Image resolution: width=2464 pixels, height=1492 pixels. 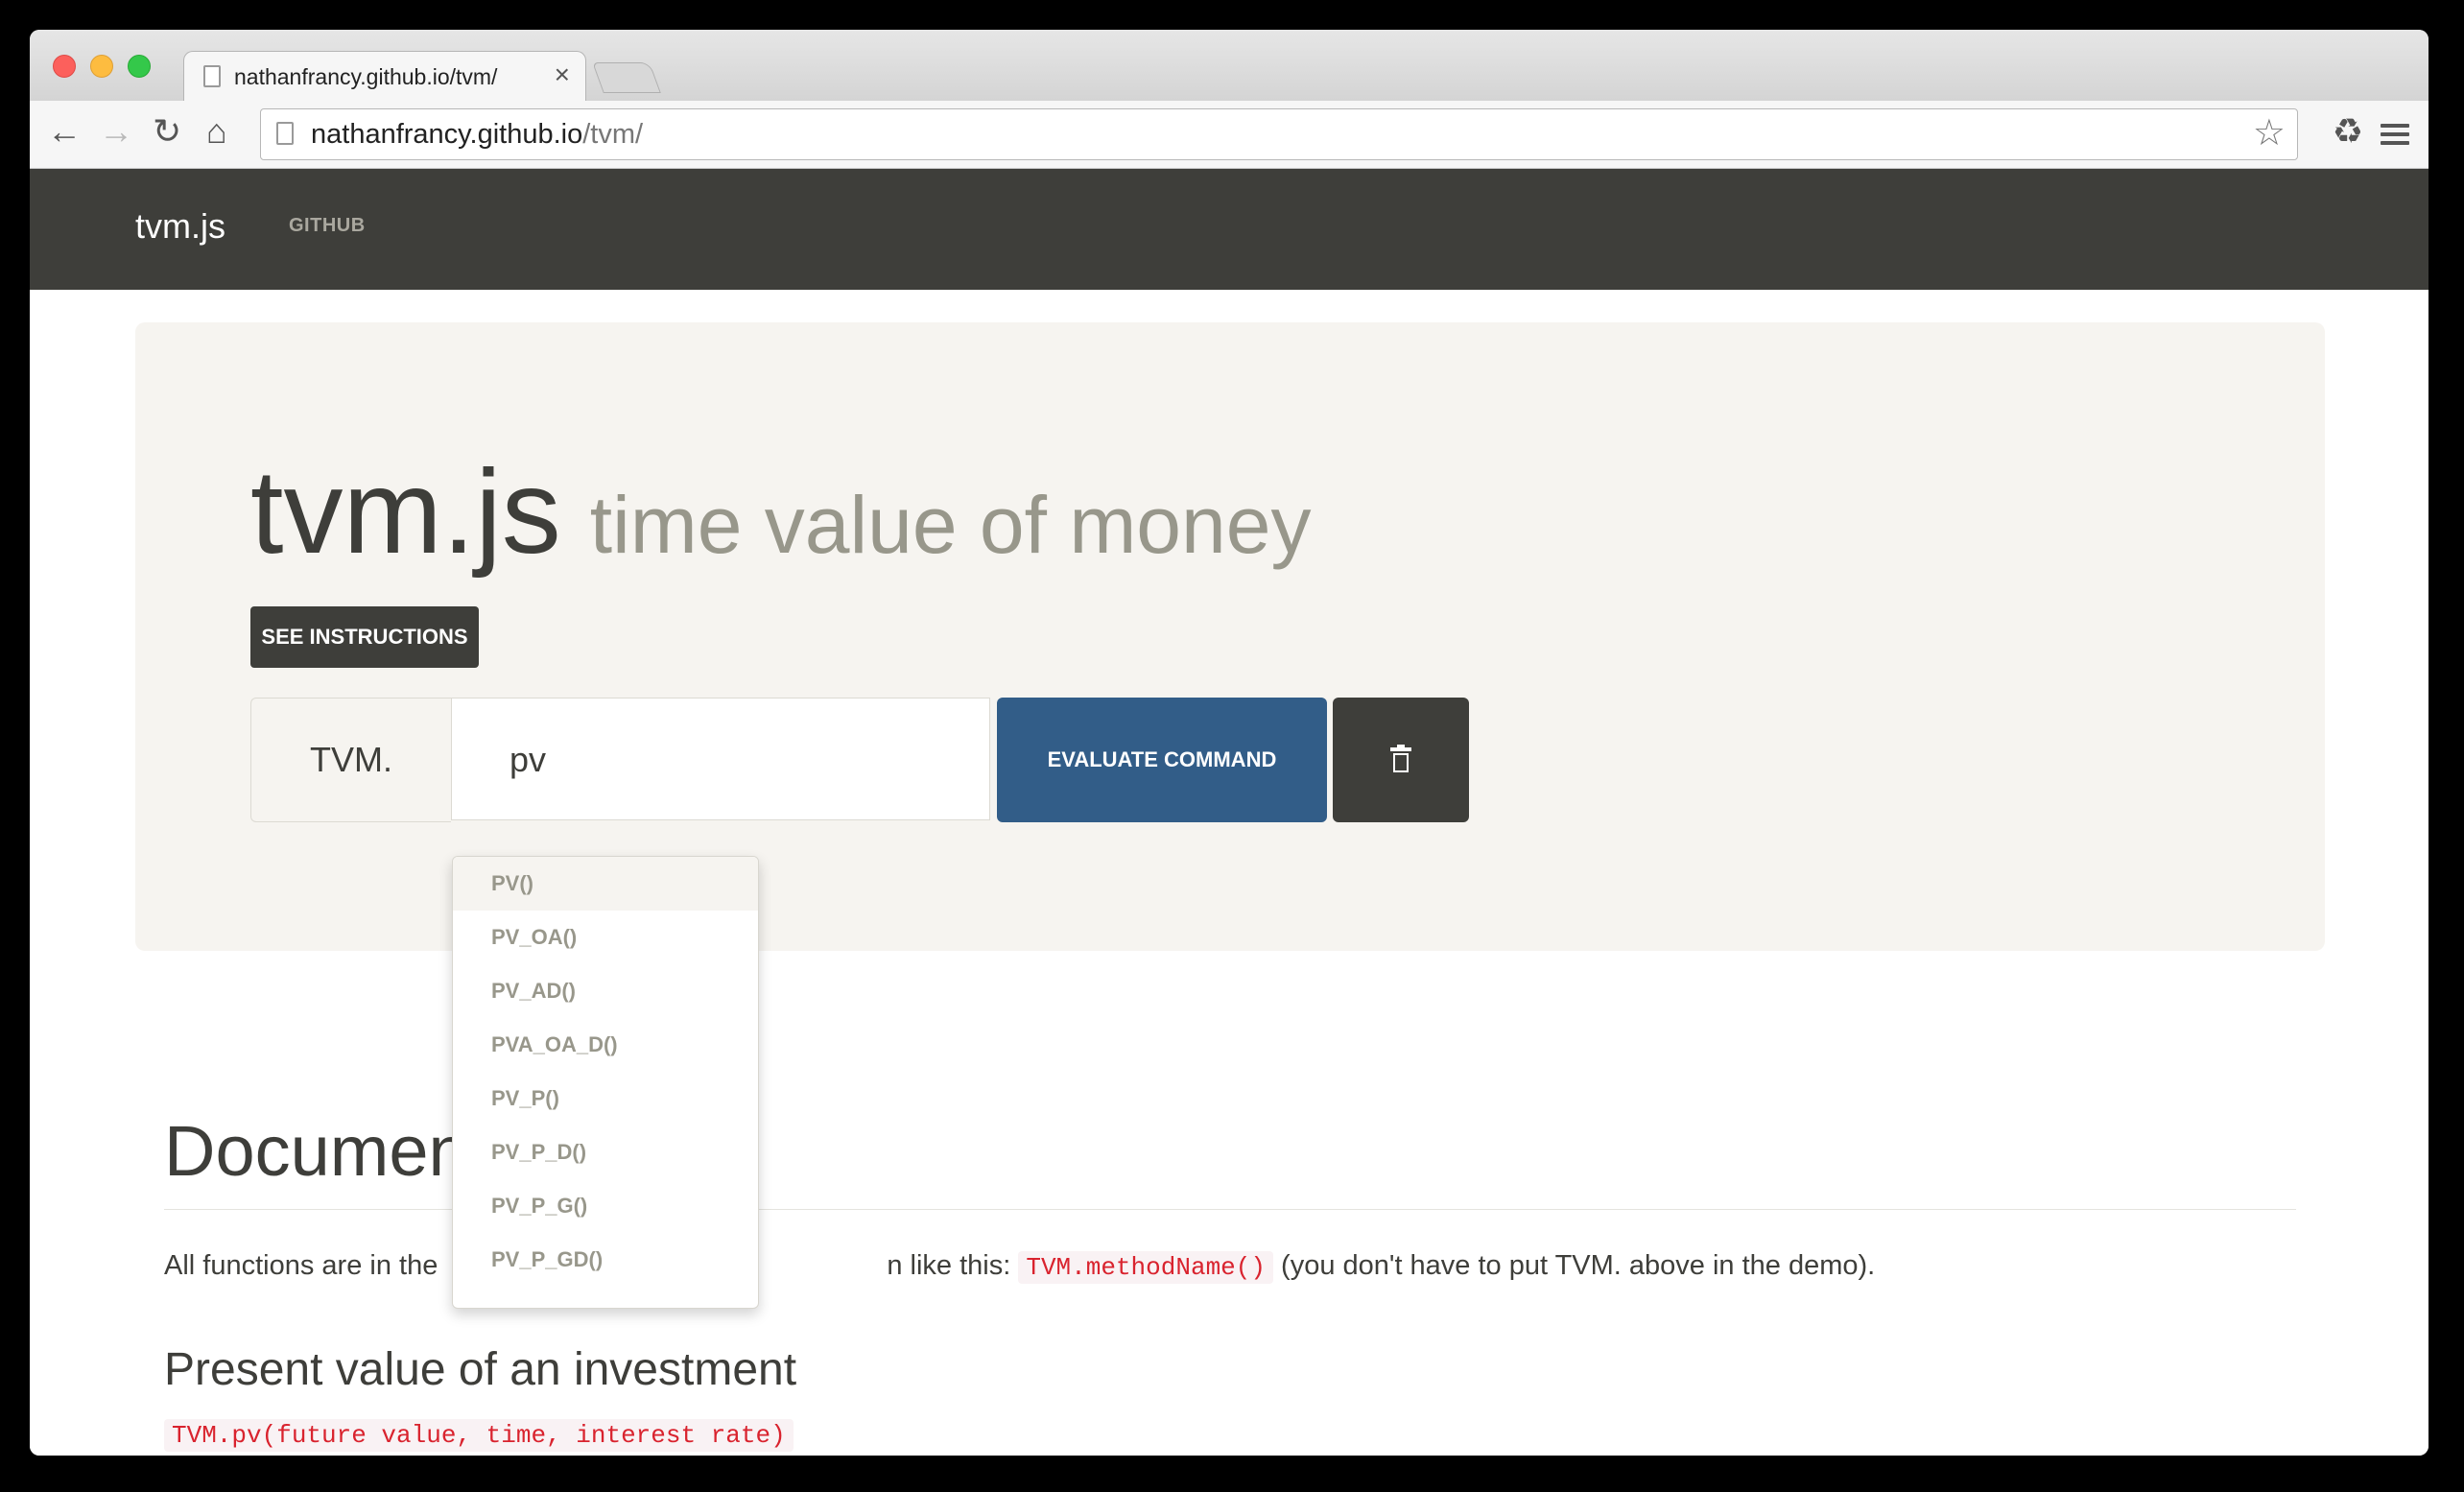 What do you see at coordinates (605, 937) in the screenshot?
I see `autocomplete-item: PV_OA()` at bounding box center [605, 937].